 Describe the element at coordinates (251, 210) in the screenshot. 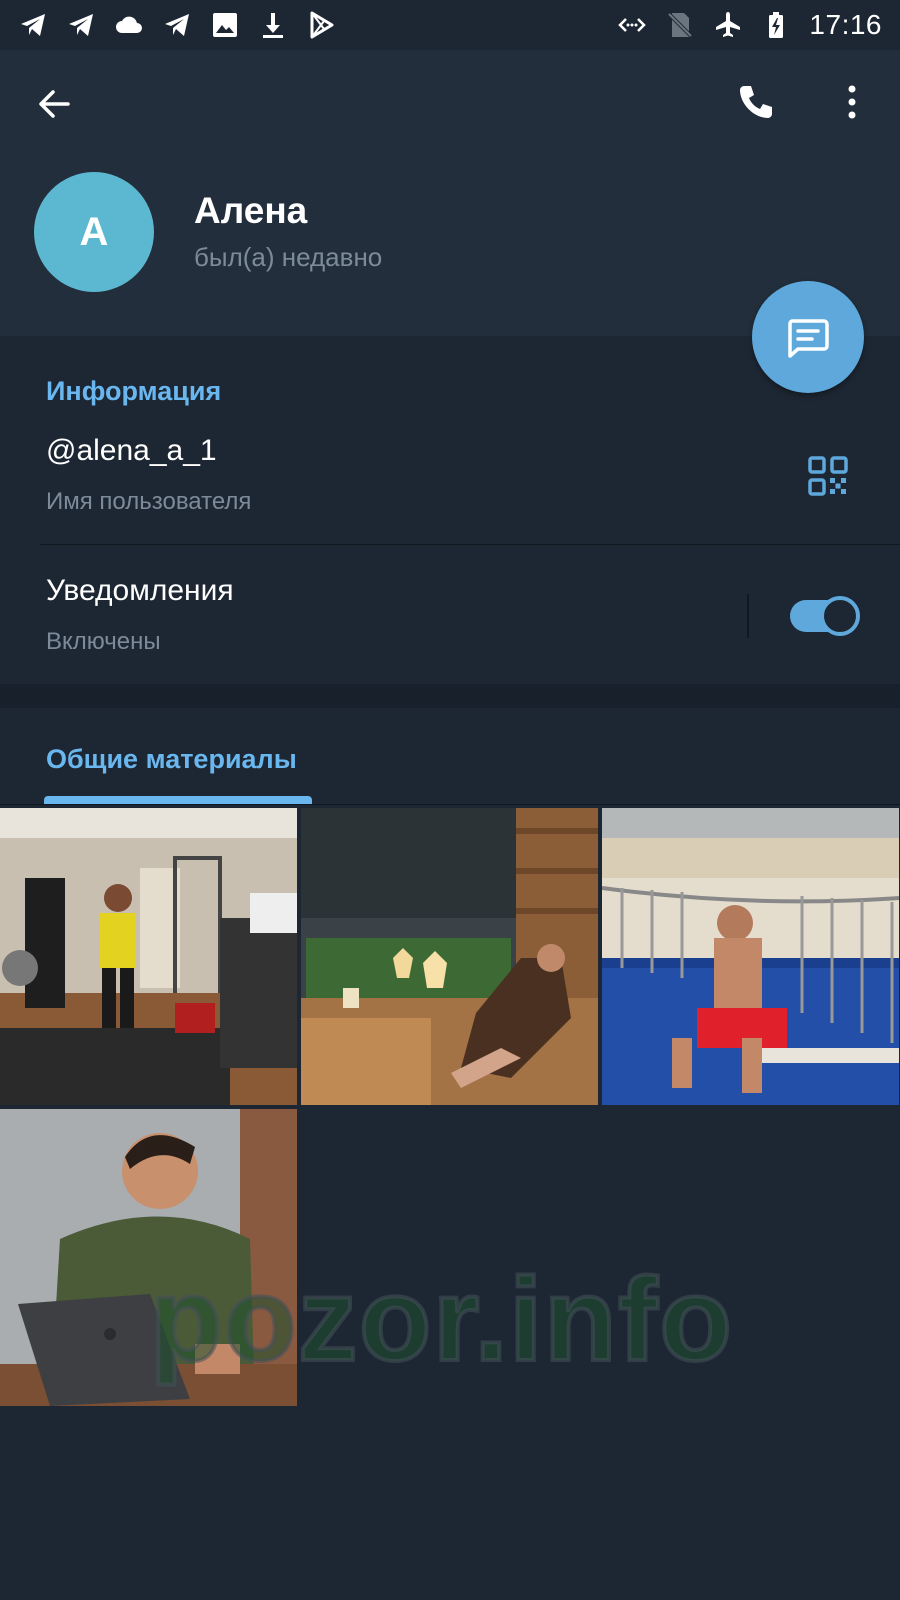

I see `profile-name: Алена` at that location.